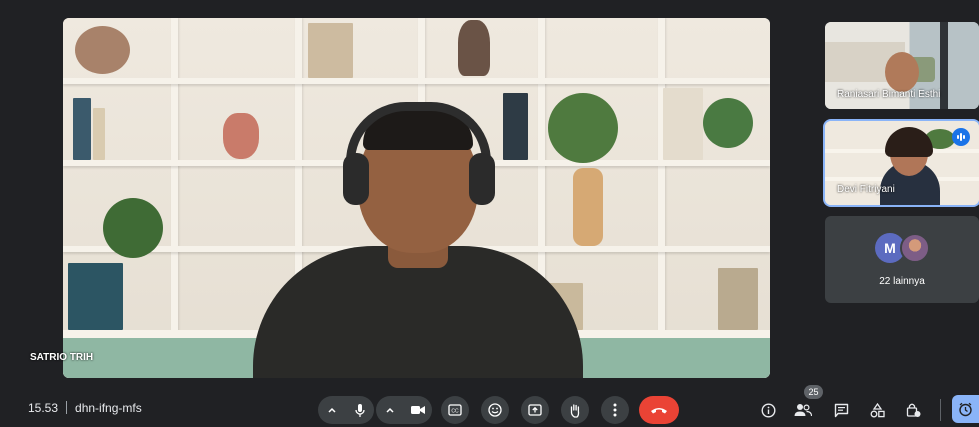 The height and width of the screenshot is (427, 979). Describe the element at coordinates (915, 248) in the screenshot. I see `avatar-photo` at that location.